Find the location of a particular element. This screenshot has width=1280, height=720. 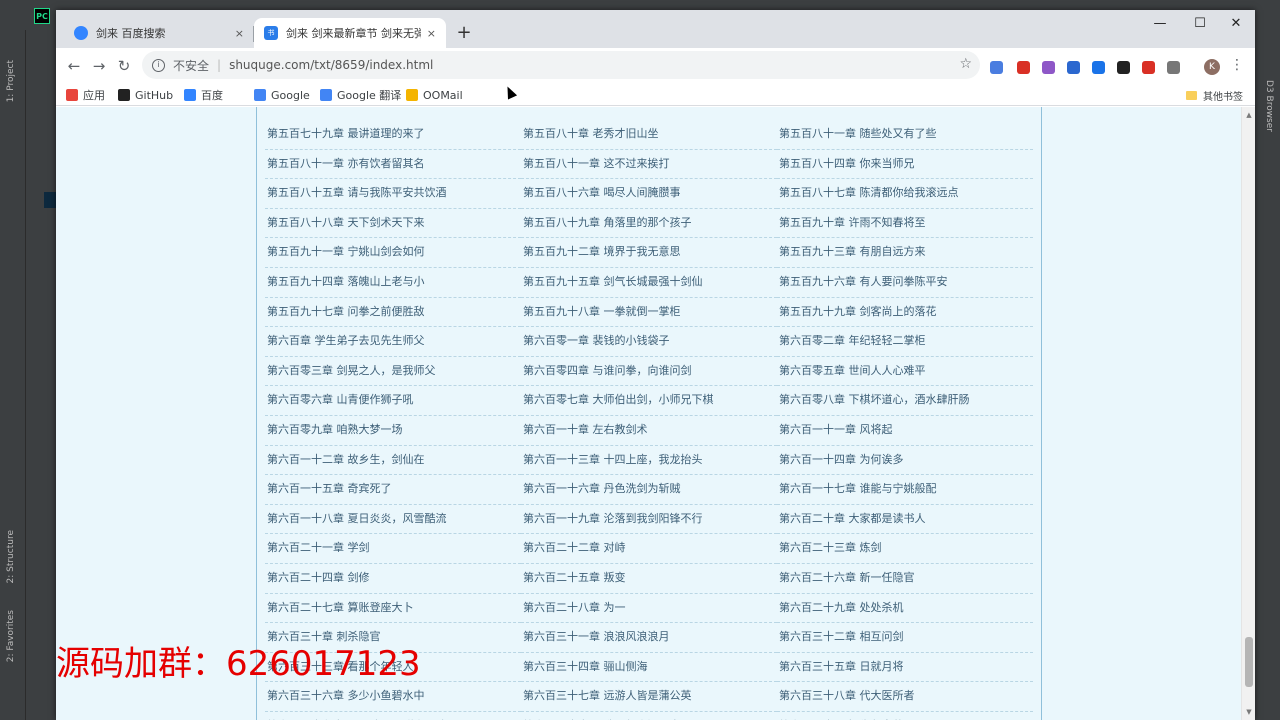

chapter-link: 第五百七十九章 最讲道理的来了 is located at coordinates (393, 135).